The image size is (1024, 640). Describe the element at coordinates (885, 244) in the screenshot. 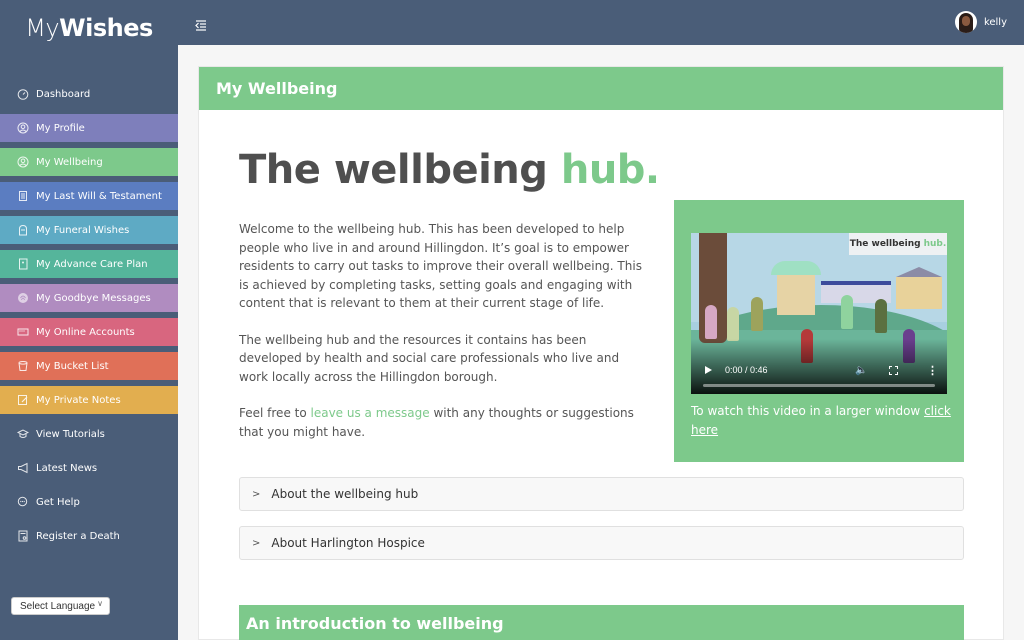

I see `video-badge-text: The wellbeing` at that location.